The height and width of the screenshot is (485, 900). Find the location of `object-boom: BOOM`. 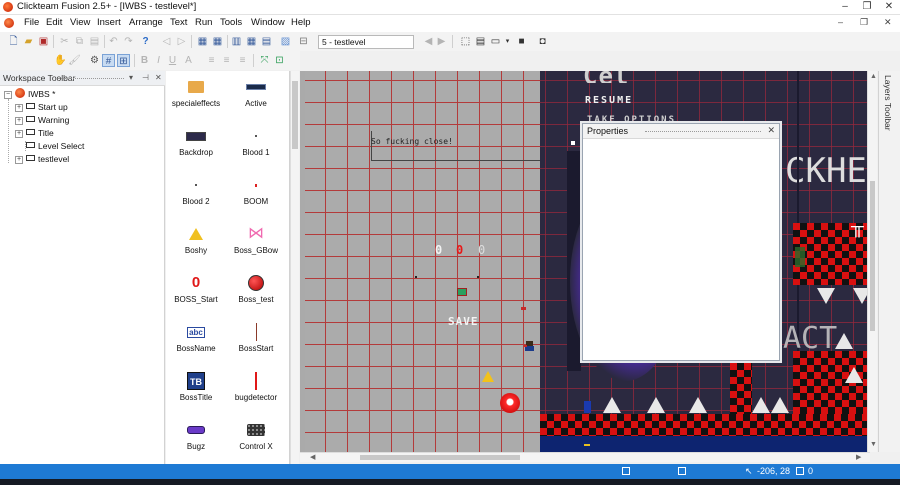

object-boom: BOOM is located at coordinates (256, 193).